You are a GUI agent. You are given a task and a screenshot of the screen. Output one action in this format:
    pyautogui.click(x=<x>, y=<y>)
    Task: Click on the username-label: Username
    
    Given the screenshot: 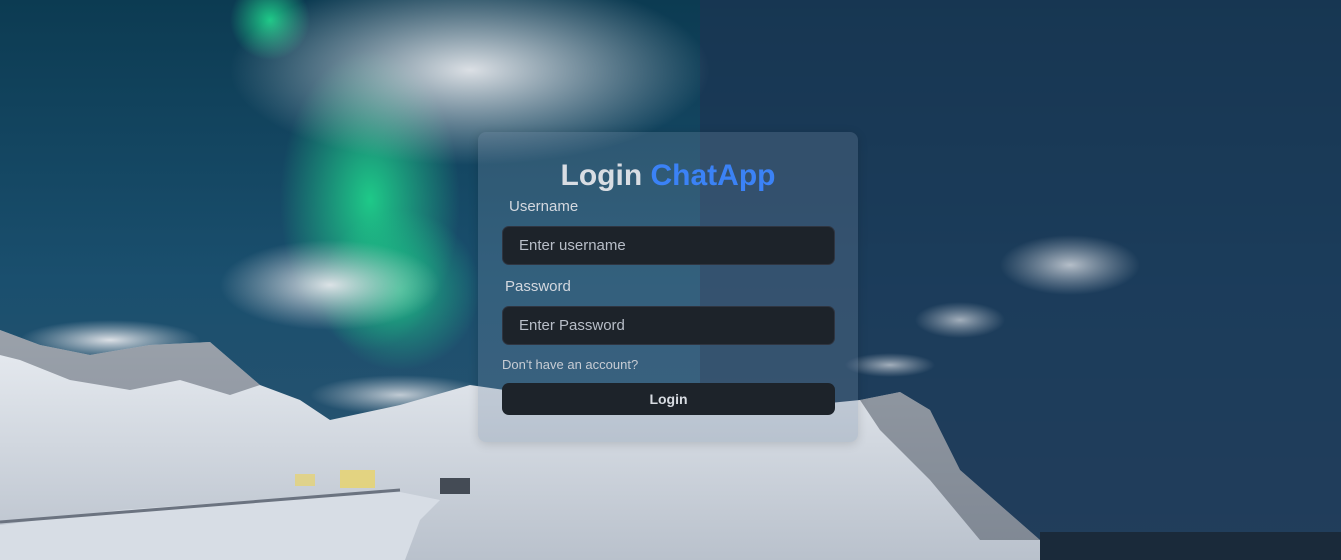 What is the action you would take?
    pyautogui.click(x=544, y=206)
    